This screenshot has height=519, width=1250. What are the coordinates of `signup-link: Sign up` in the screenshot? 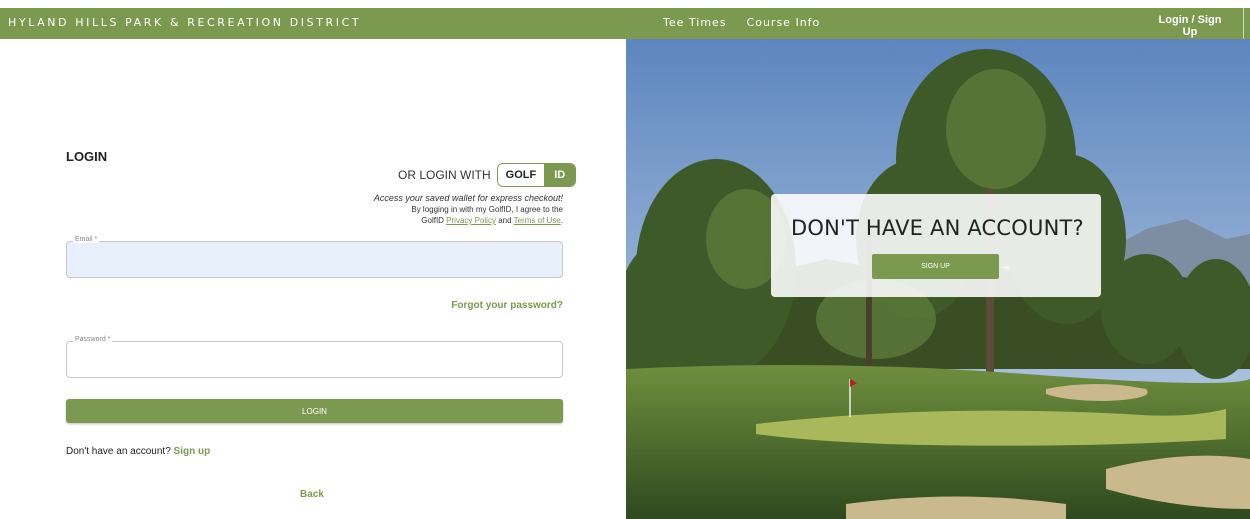 It's located at (192, 451).